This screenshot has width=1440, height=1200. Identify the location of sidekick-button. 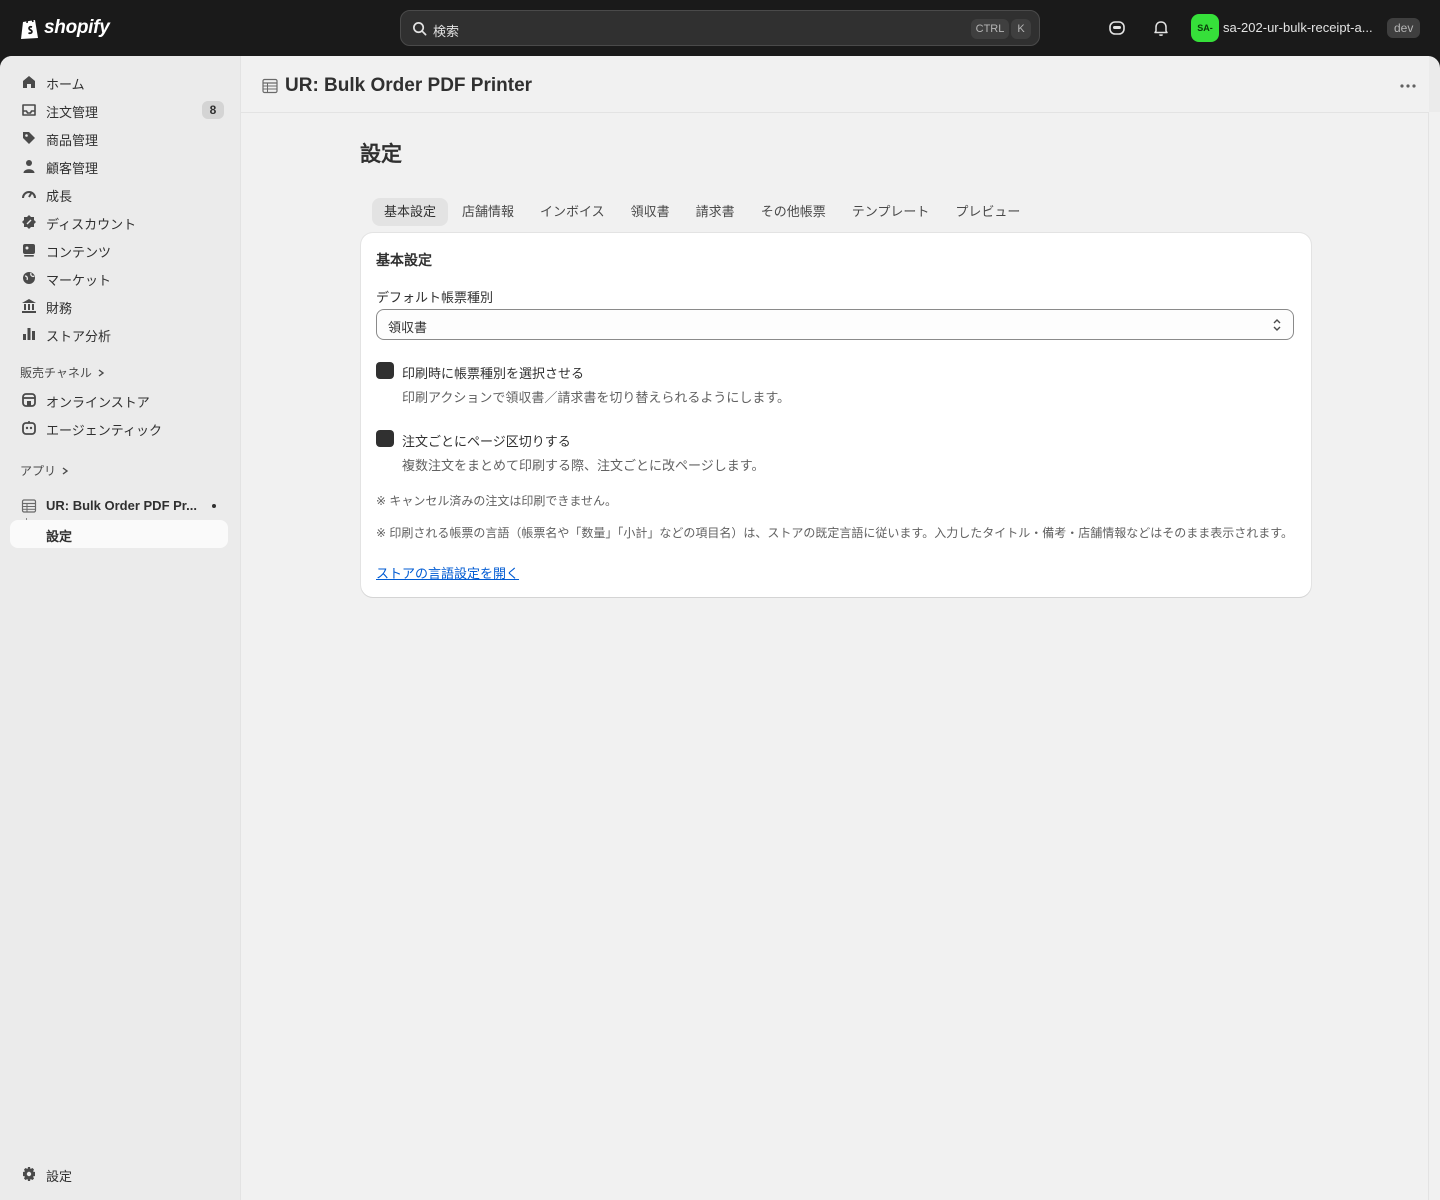
(1117, 28).